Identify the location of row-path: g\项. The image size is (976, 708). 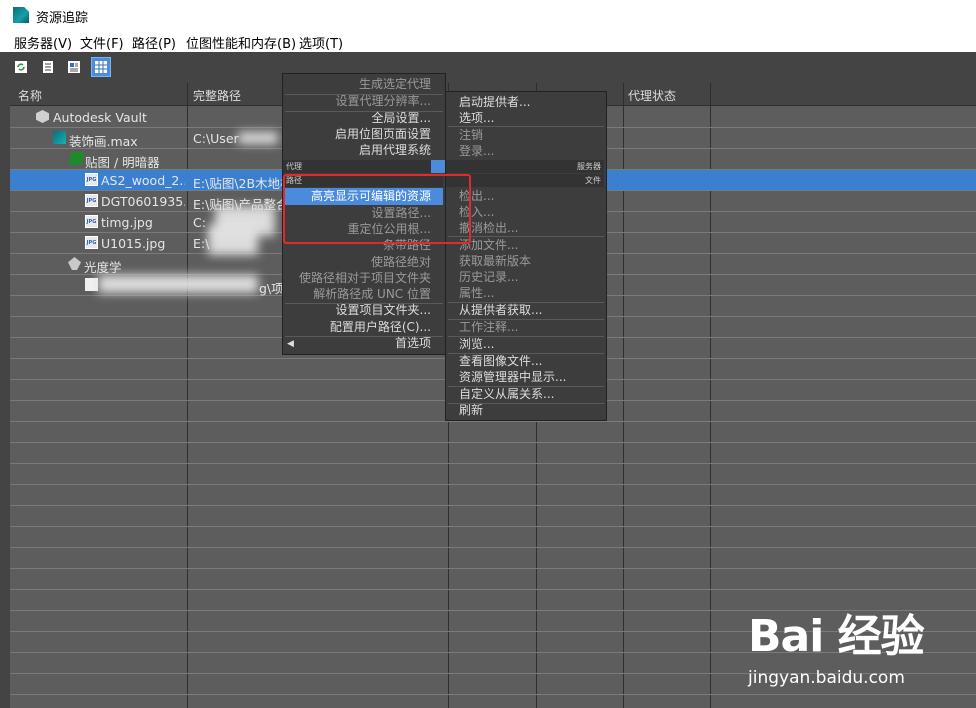
(271, 288).